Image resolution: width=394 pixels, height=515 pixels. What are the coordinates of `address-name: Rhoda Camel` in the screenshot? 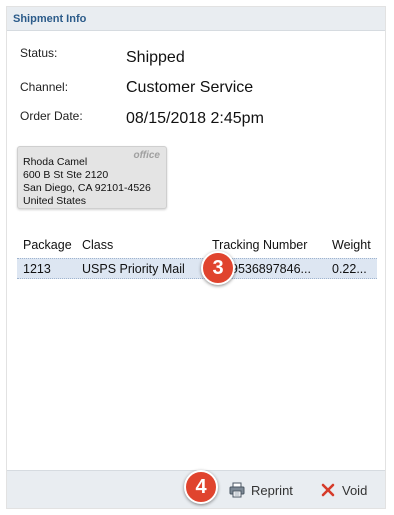 It's located at (55, 162).